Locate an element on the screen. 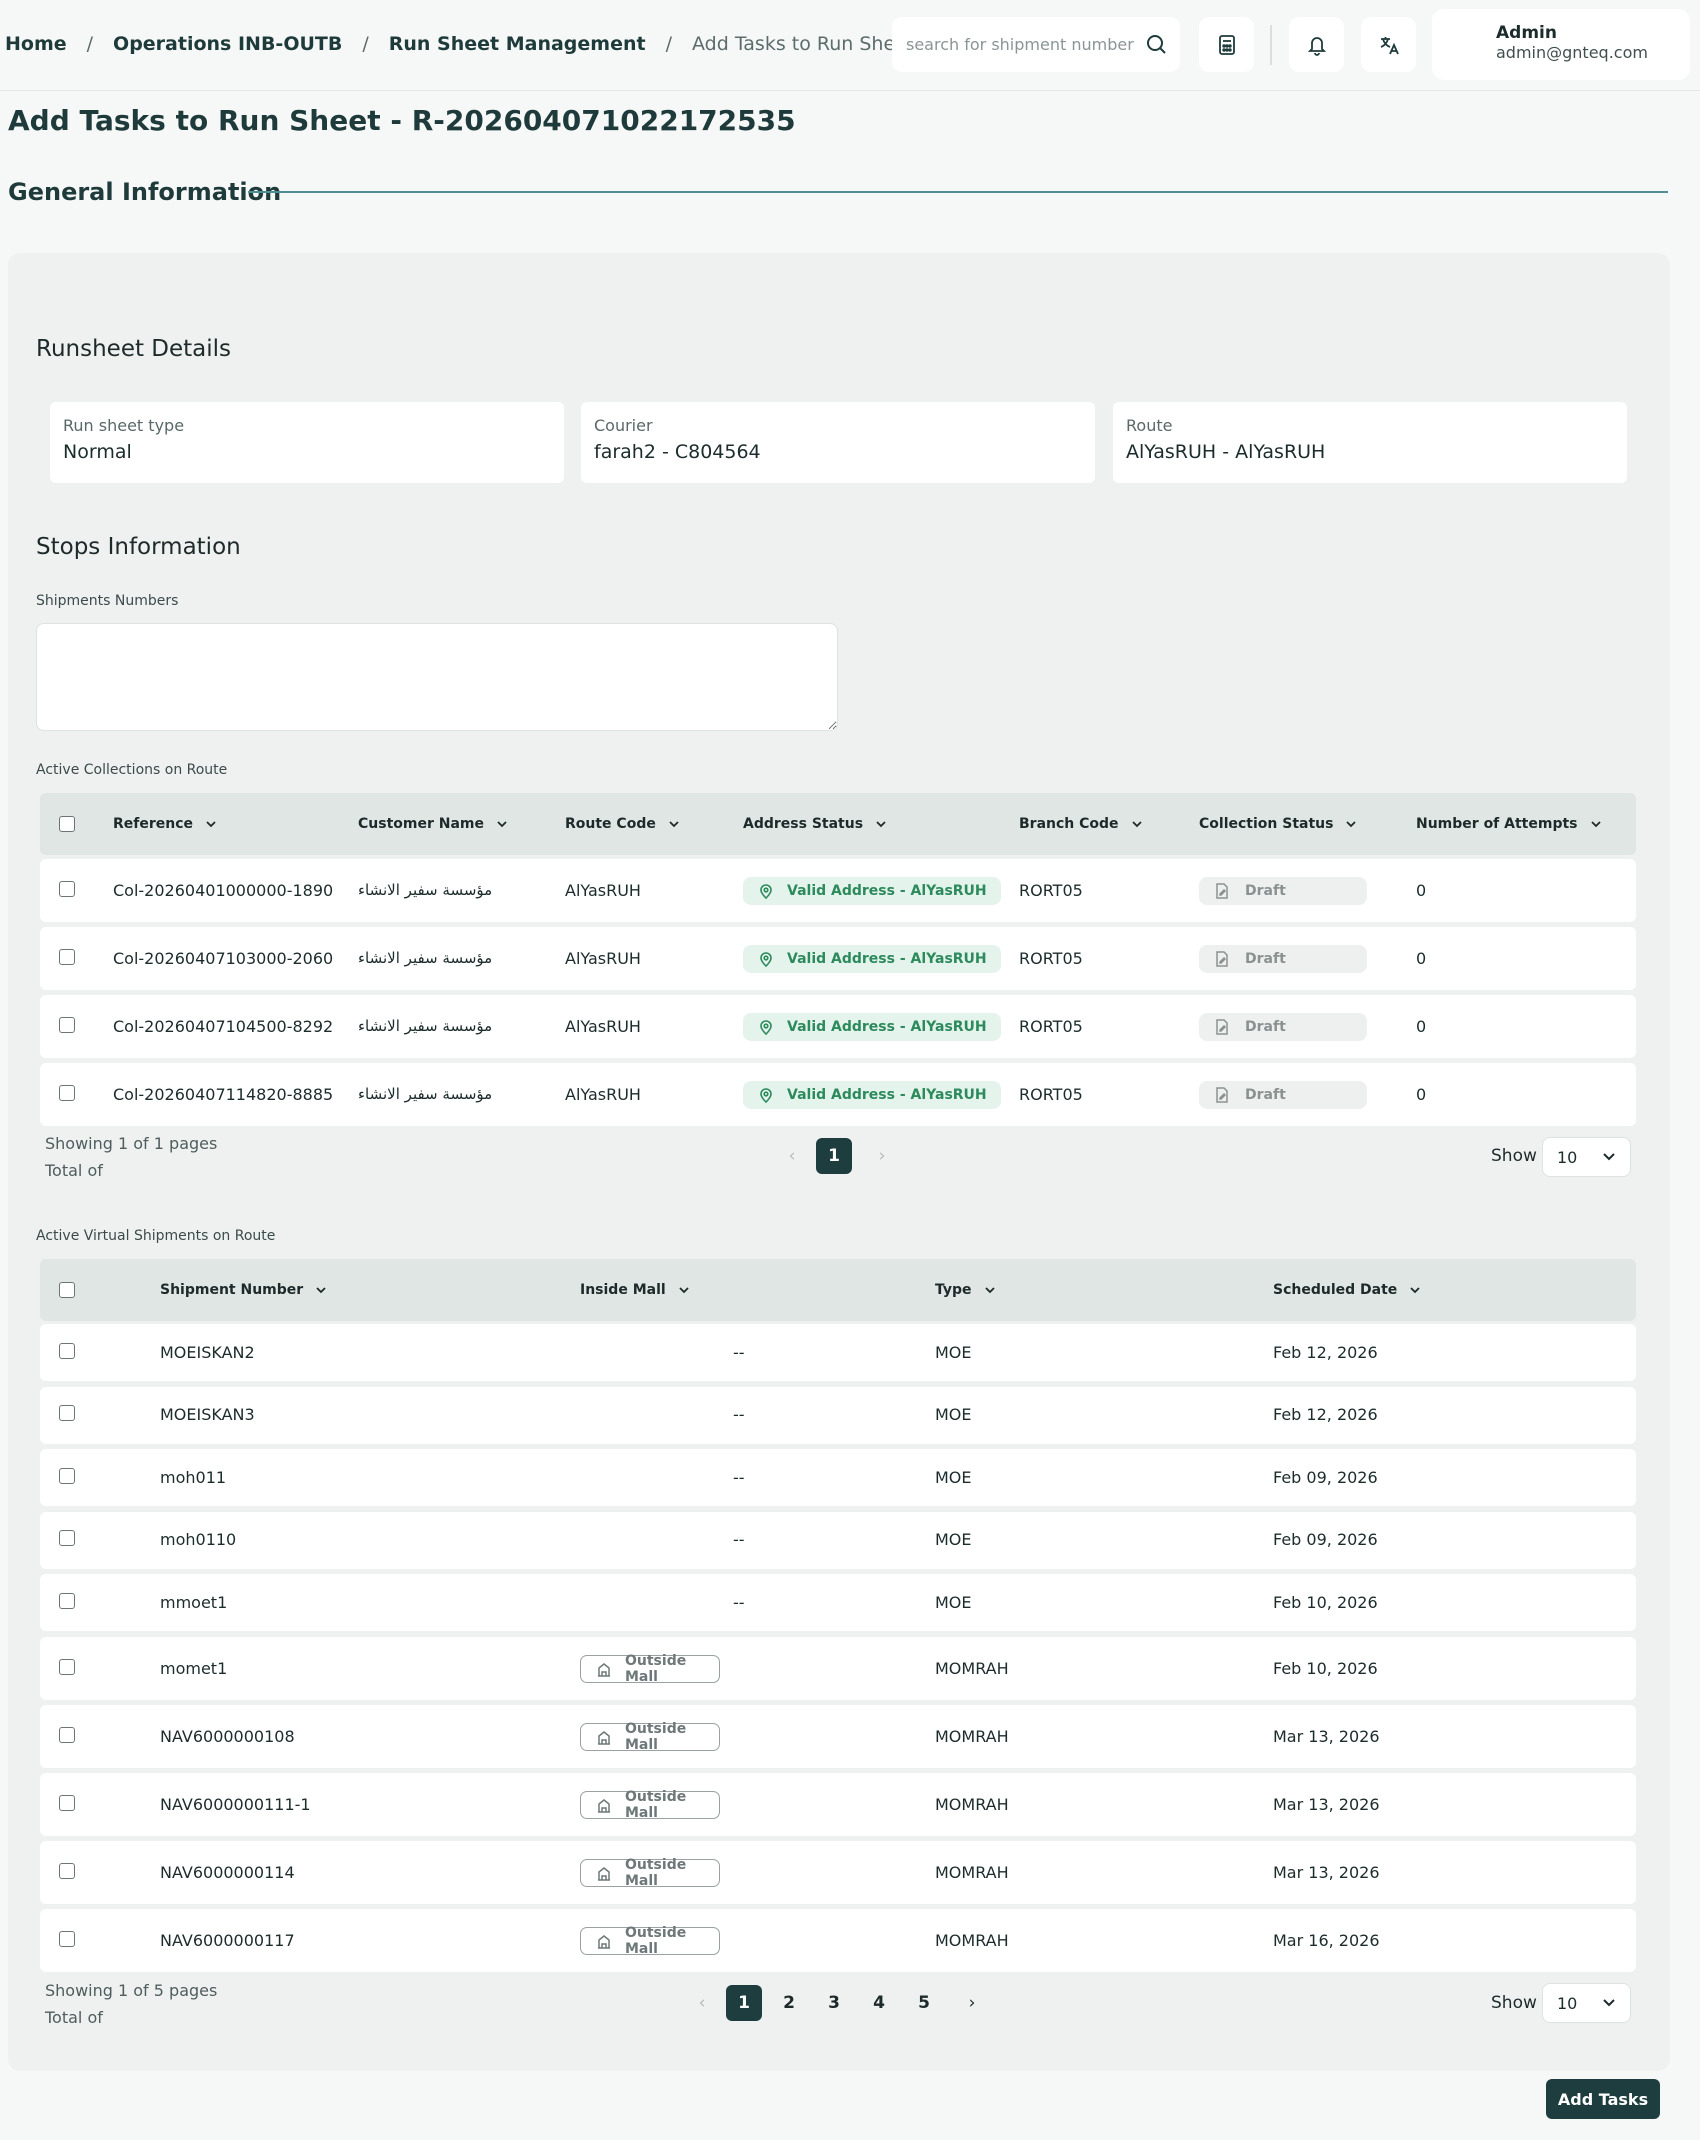 The image size is (1700, 2140). scheduled-date-cell: Mar 13, 2026 is located at coordinates (1326, 1804).